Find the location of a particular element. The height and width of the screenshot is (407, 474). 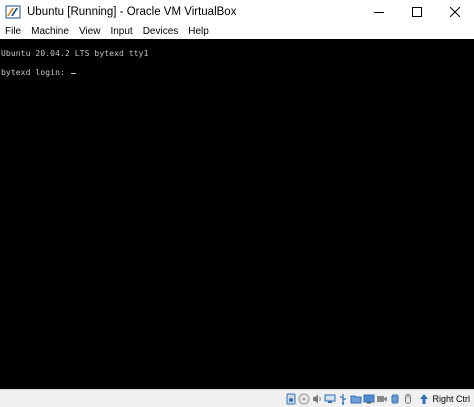

login-prompt: bytexd login: is located at coordinates (35, 72).